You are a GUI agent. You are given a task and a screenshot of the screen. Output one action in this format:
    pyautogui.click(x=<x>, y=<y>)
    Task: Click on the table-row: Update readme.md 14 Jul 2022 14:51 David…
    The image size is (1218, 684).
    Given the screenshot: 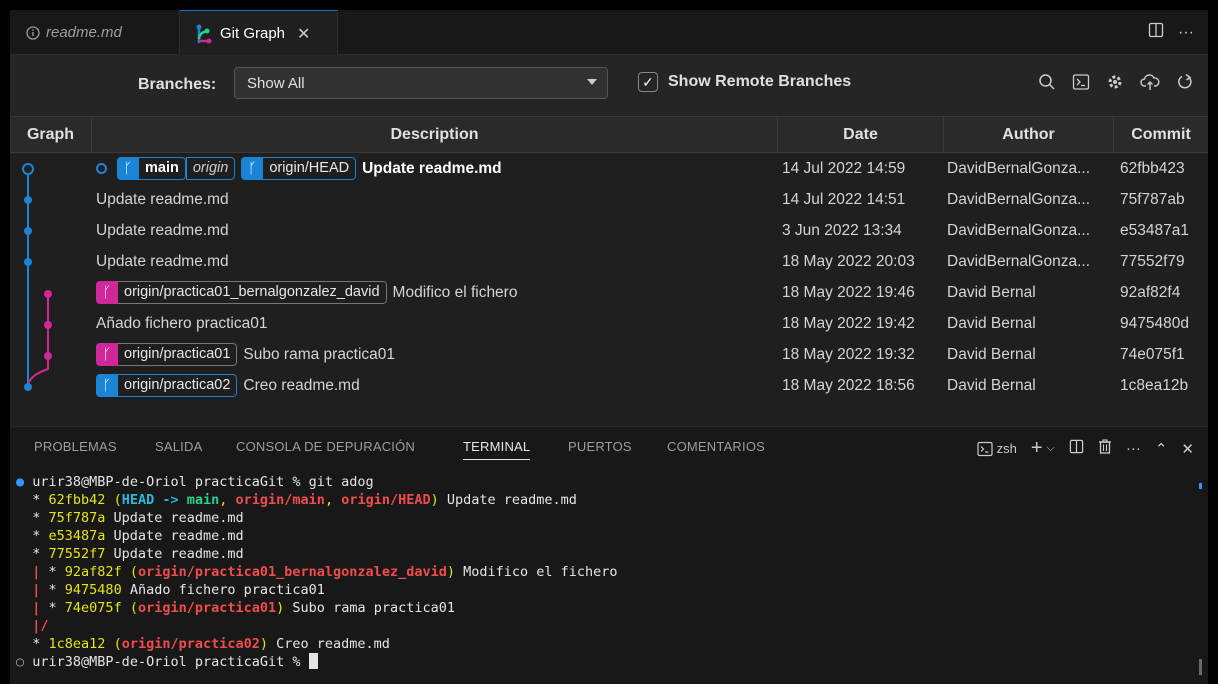 What is the action you would take?
    pyautogui.click(x=609, y=199)
    